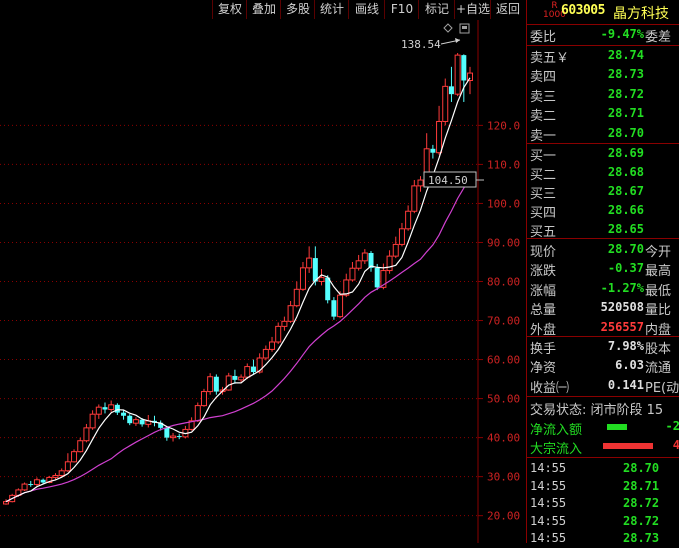 The width and height of the screenshot is (679, 548). Describe the element at coordinates (543, 272) in the screenshot. I see `stat-1-label: 涨跌` at that location.